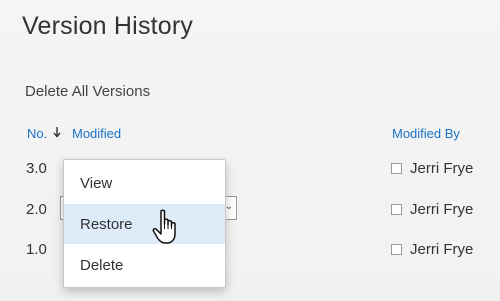 Image resolution: width=500 pixels, height=301 pixels. Describe the element at coordinates (57, 132) in the screenshot. I see `sort-descending-arrow-icon` at that location.